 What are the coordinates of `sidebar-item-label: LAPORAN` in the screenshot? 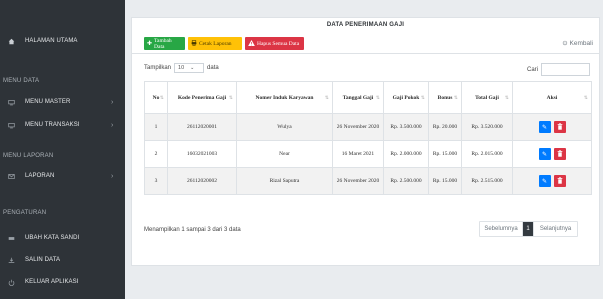 It's located at (40, 176).